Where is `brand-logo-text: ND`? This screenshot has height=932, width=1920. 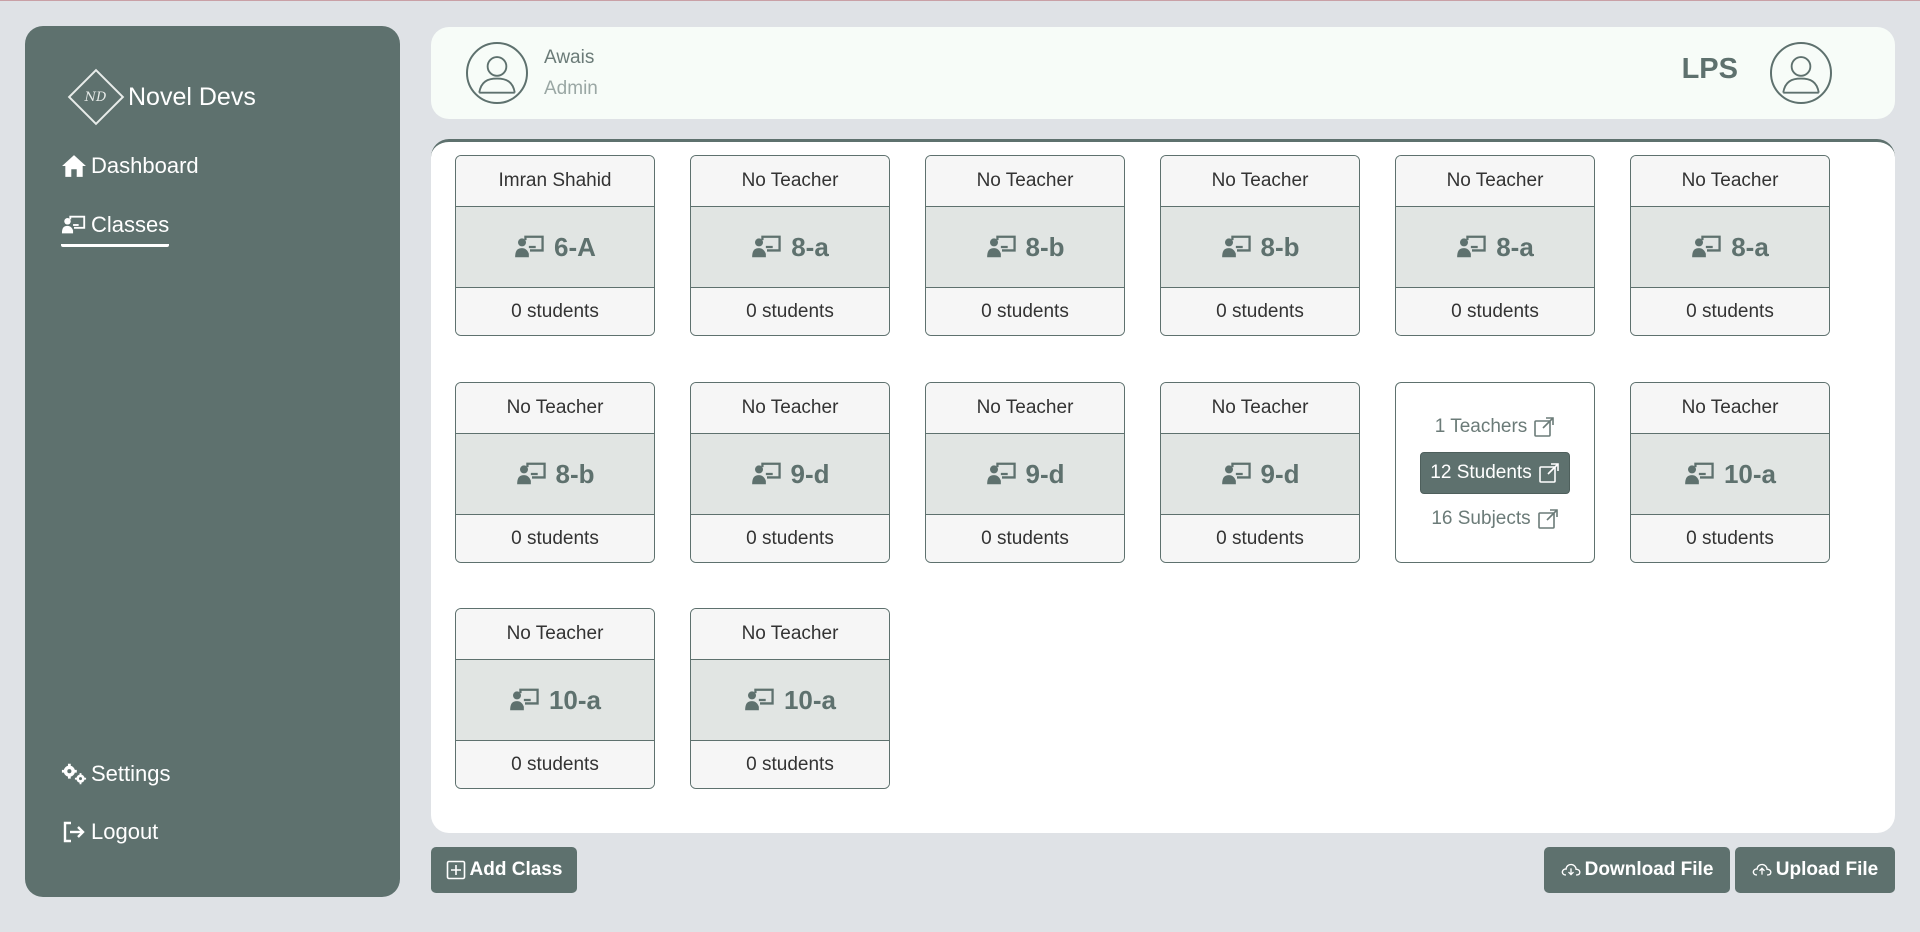 brand-logo-text: ND is located at coordinates (96, 97).